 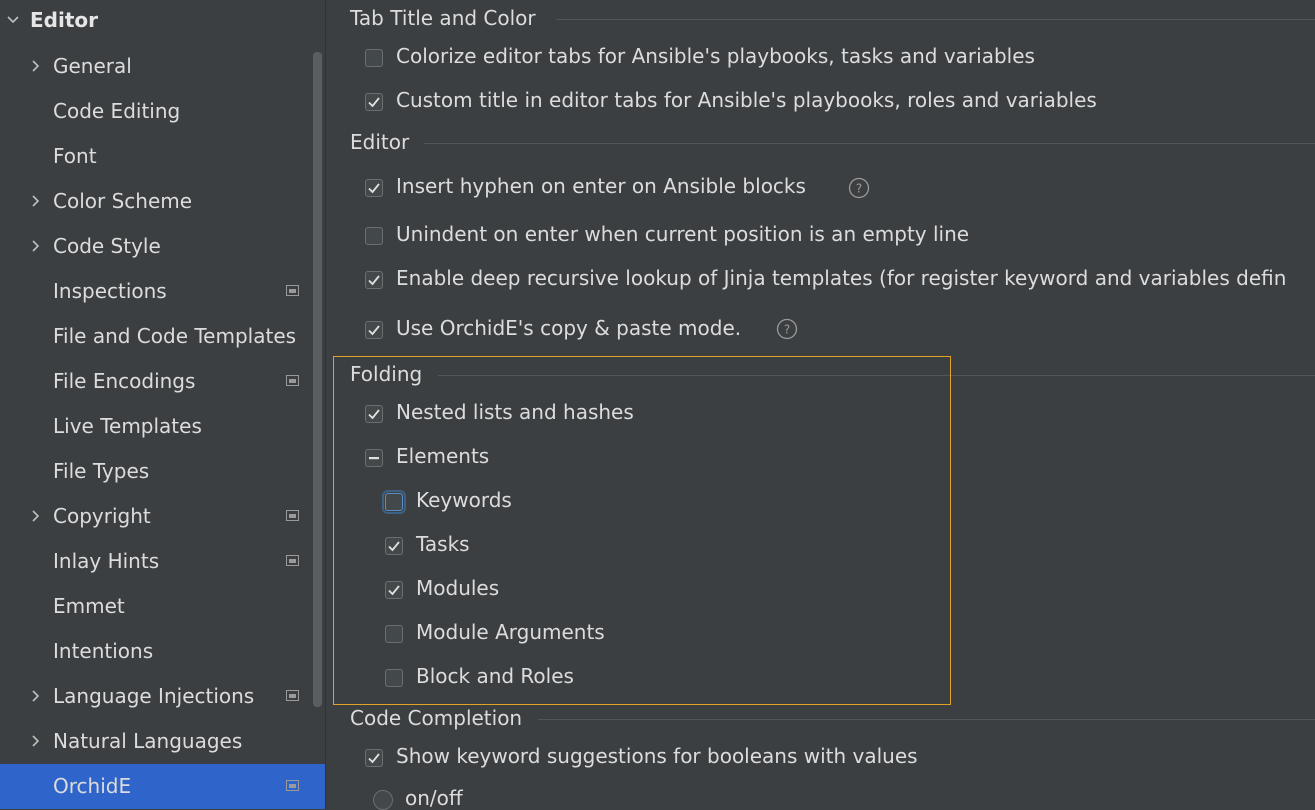 I want to click on section-title-editor: Editor, so click(x=385, y=142).